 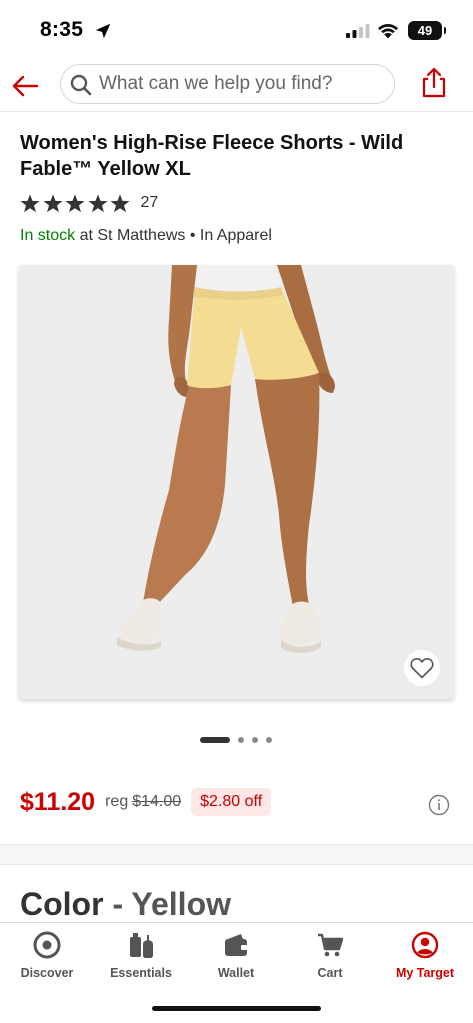 I want to click on search-input, so click(x=244, y=84).